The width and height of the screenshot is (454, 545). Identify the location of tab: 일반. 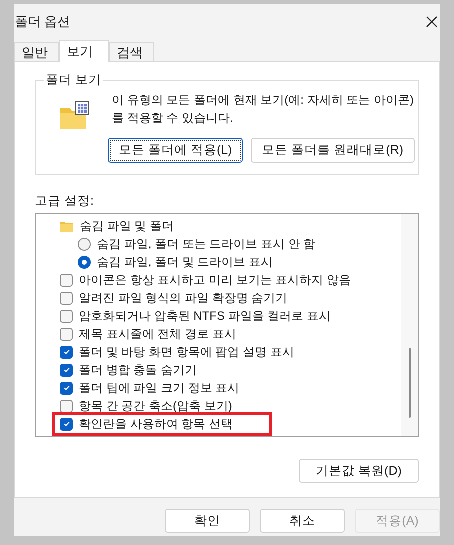
(36, 51).